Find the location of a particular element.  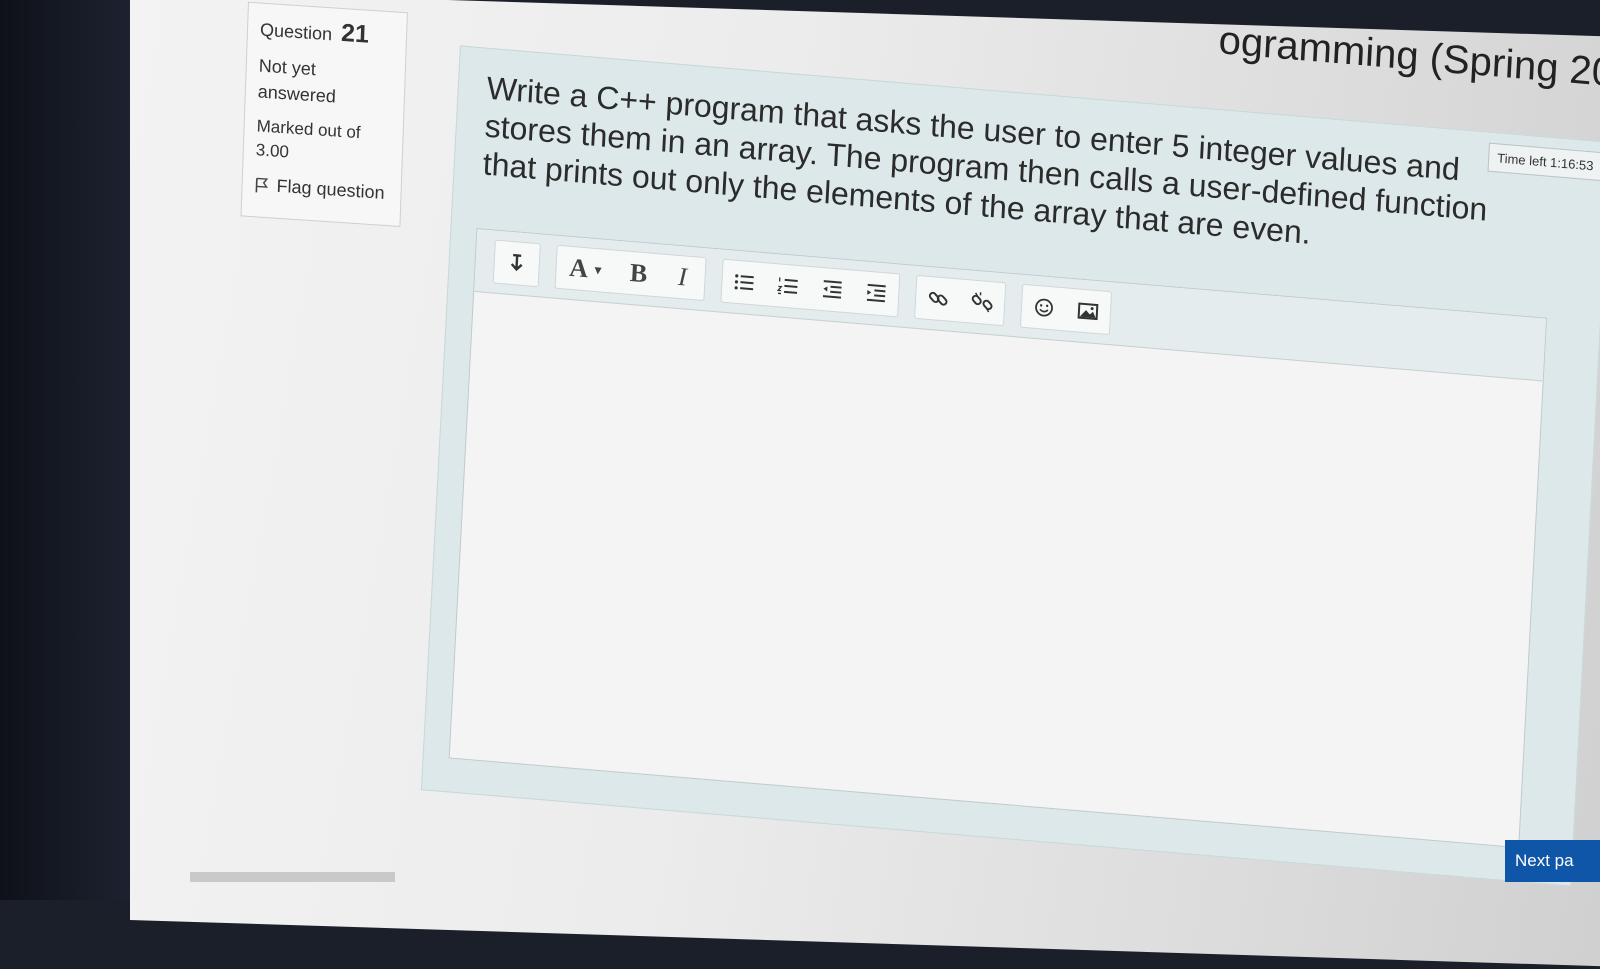

unlink-button is located at coordinates (982, 303).